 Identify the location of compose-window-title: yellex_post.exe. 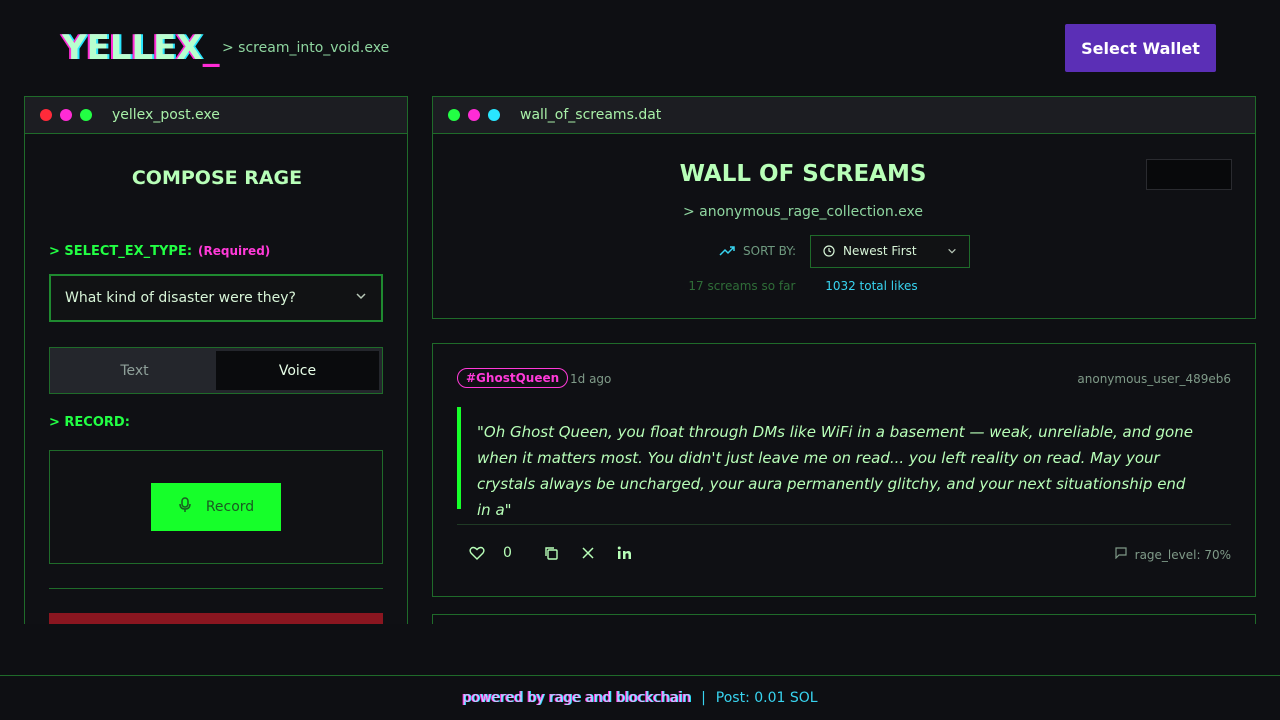
(166, 115).